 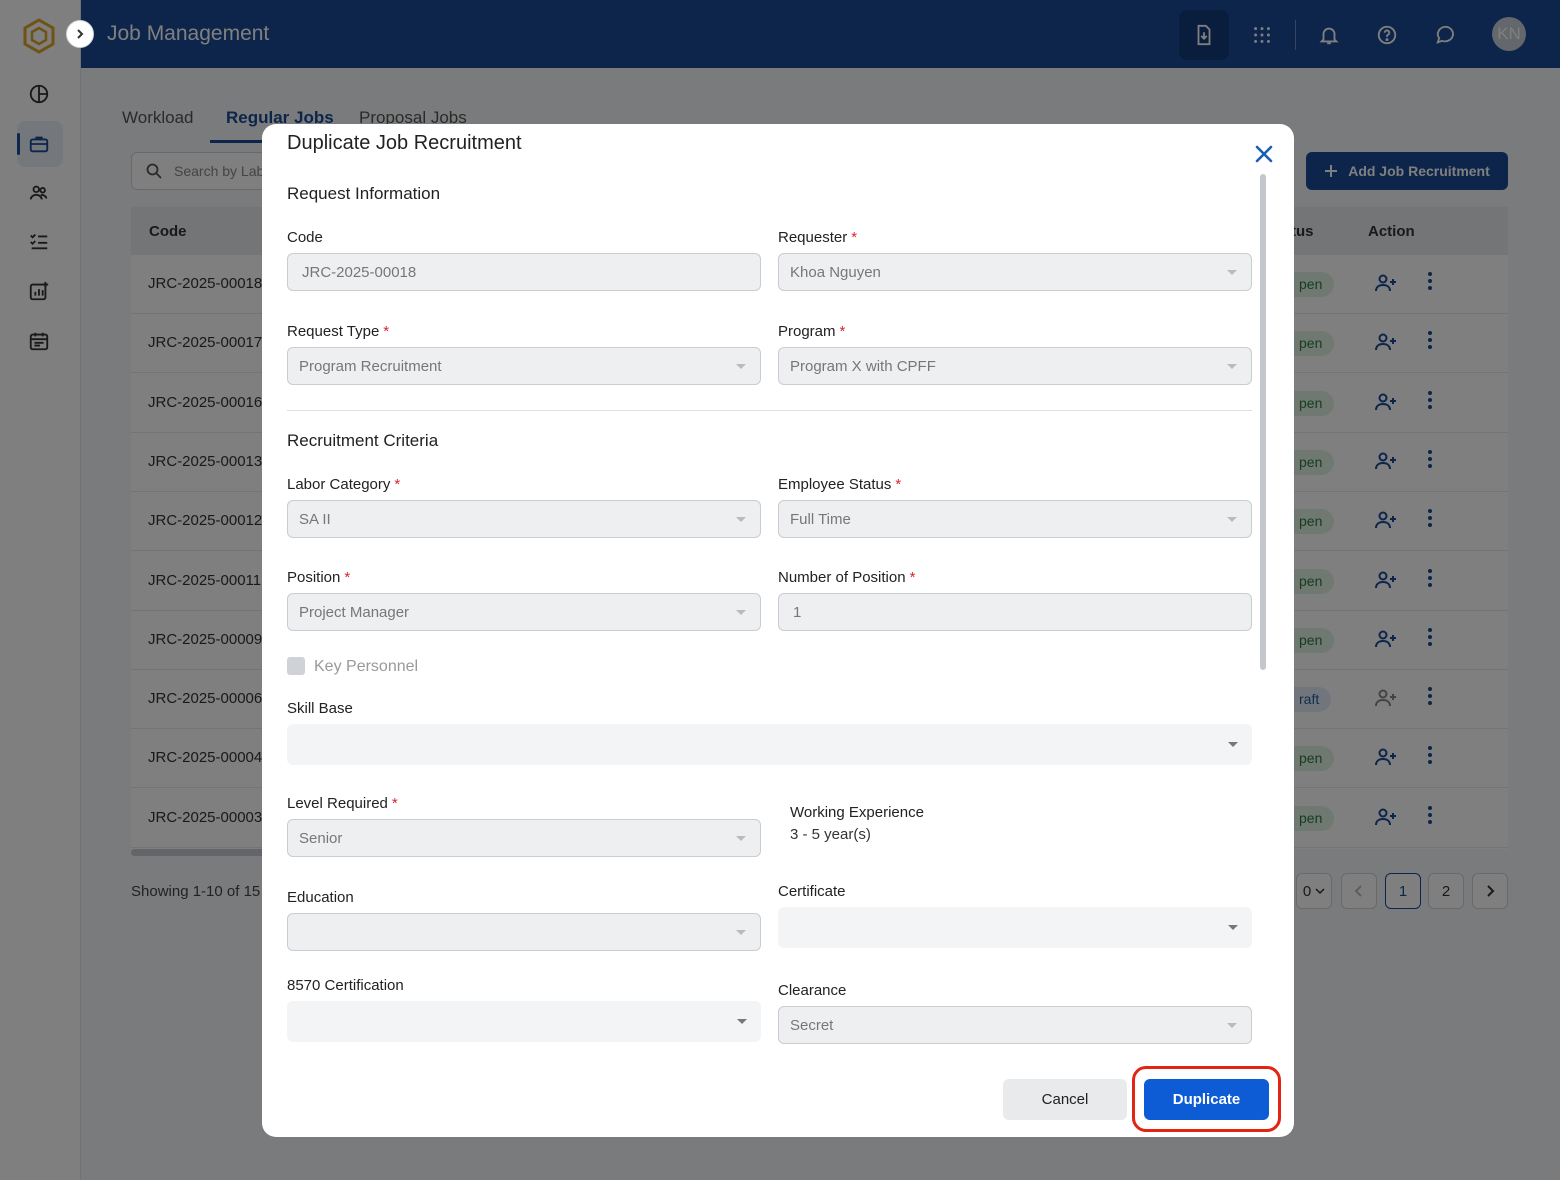 What do you see at coordinates (345, 985) in the screenshot?
I see `cert-8570-label: 8570 Certification` at bounding box center [345, 985].